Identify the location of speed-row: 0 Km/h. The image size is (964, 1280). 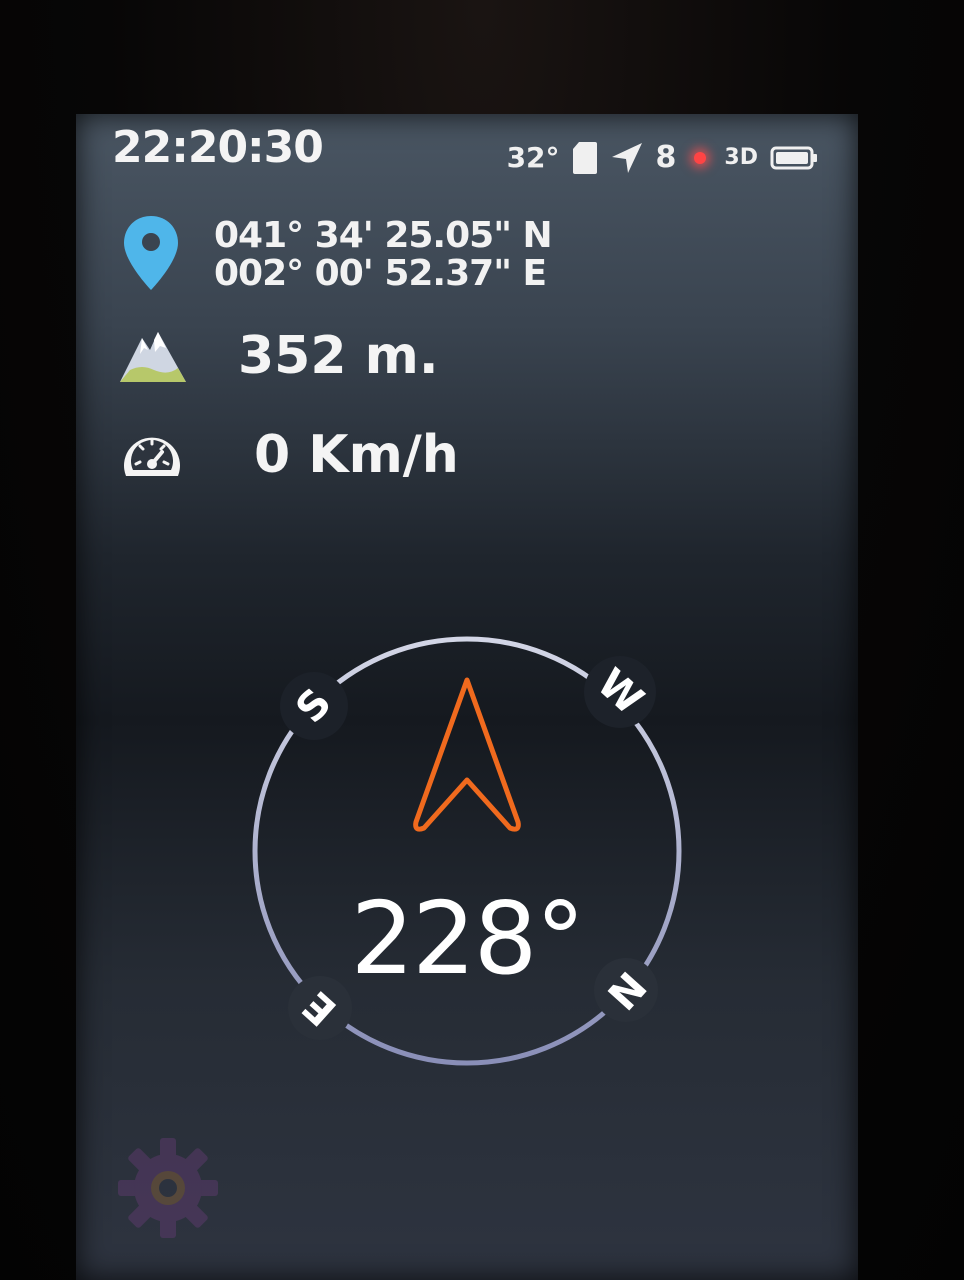
(289, 455).